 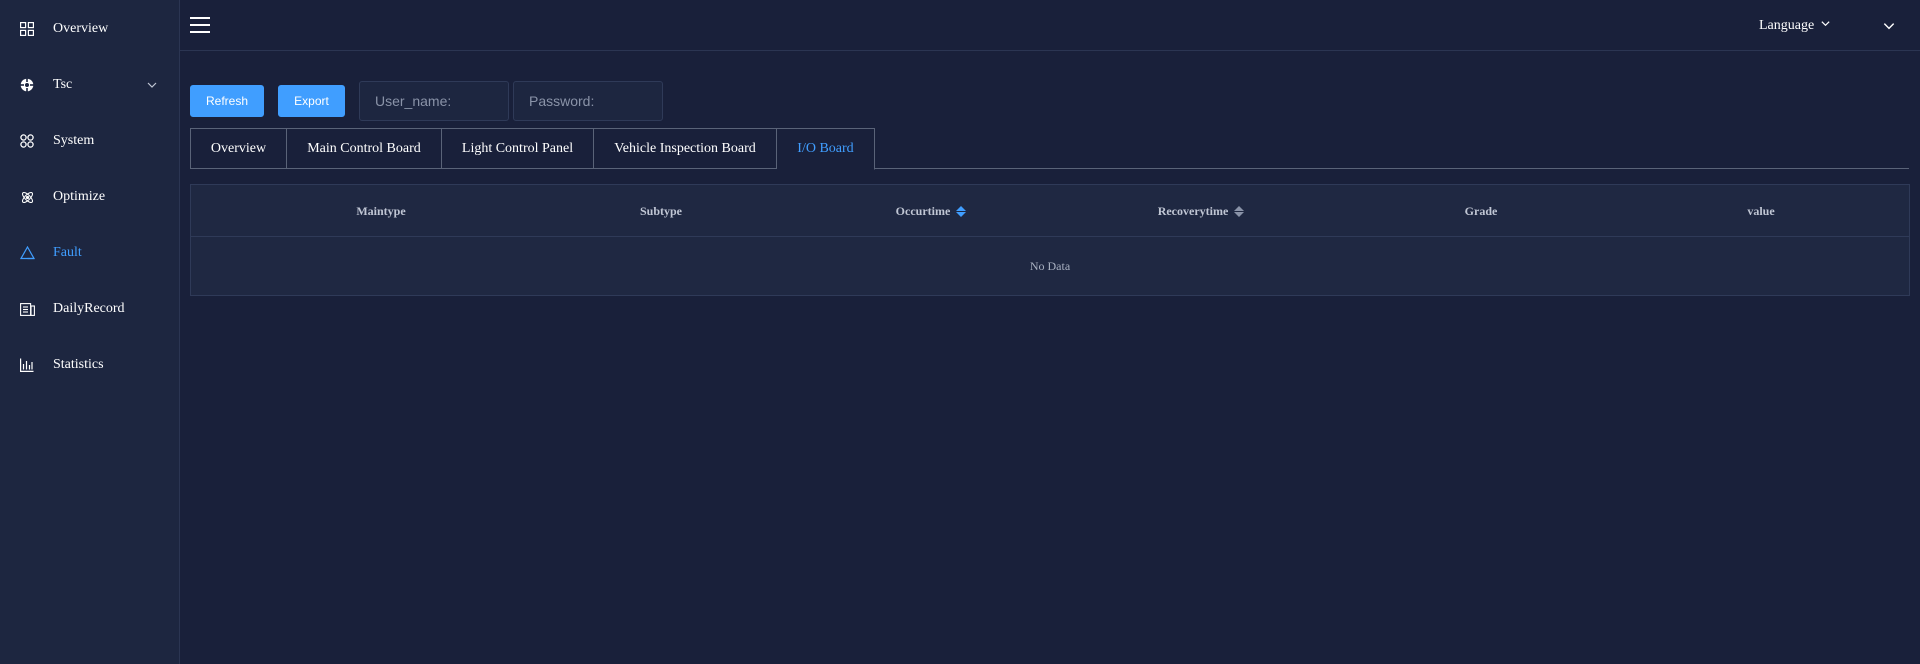 I want to click on sidebar-item-label: Fault, so click(x=67, y=252).